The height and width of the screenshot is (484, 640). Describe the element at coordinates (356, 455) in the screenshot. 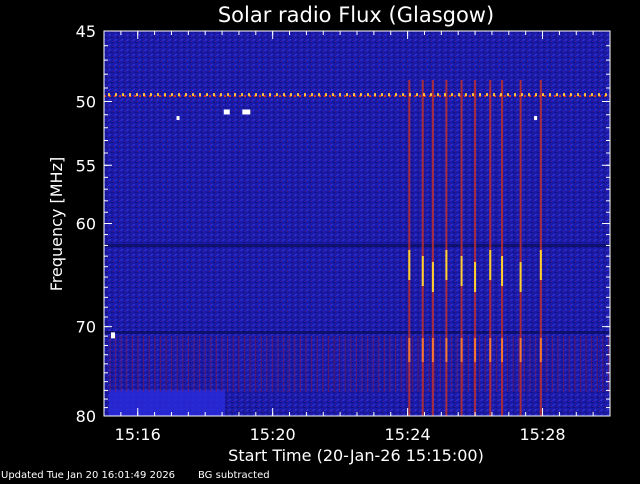

I see `x-axis-label: Start Time (20-Jan-26 15:15:00)` at that location.